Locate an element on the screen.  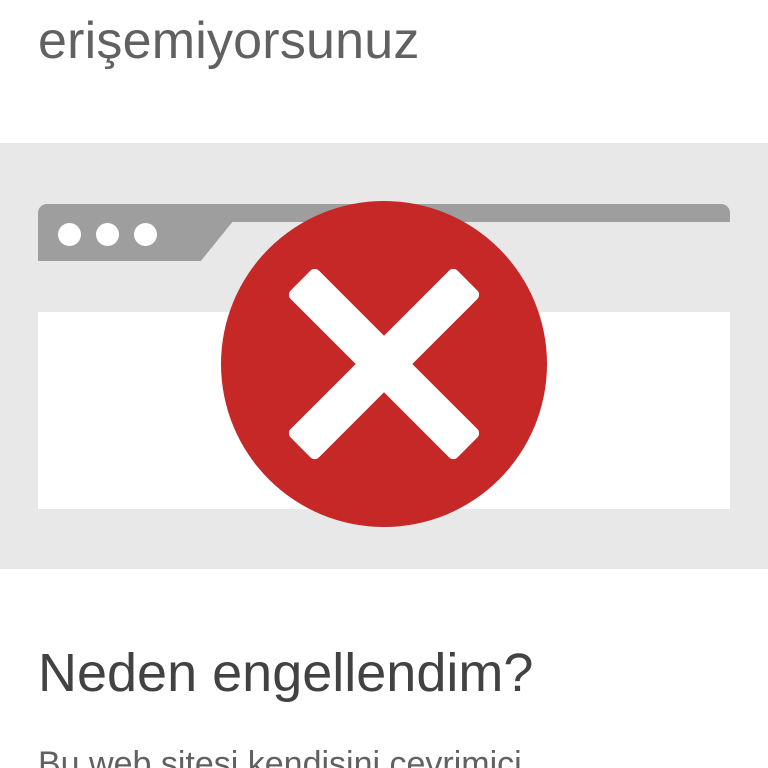
page-title: erişemiyorsunuz is located at coordinates (229, 41).